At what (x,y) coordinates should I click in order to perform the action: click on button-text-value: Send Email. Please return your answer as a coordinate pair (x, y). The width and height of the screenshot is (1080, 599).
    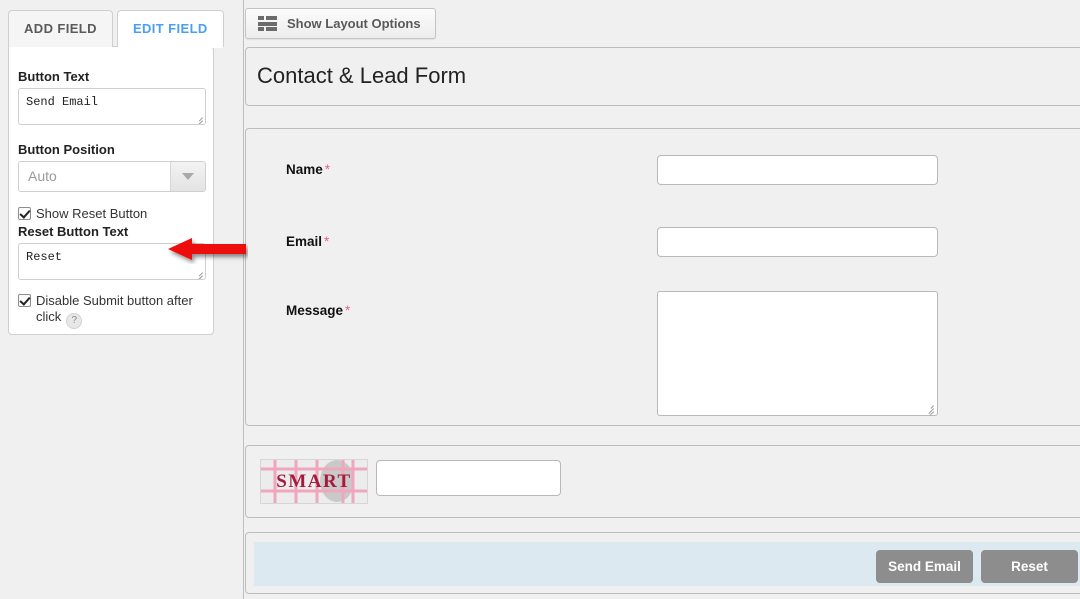
    Looking at the image, I should click on (62, 102).